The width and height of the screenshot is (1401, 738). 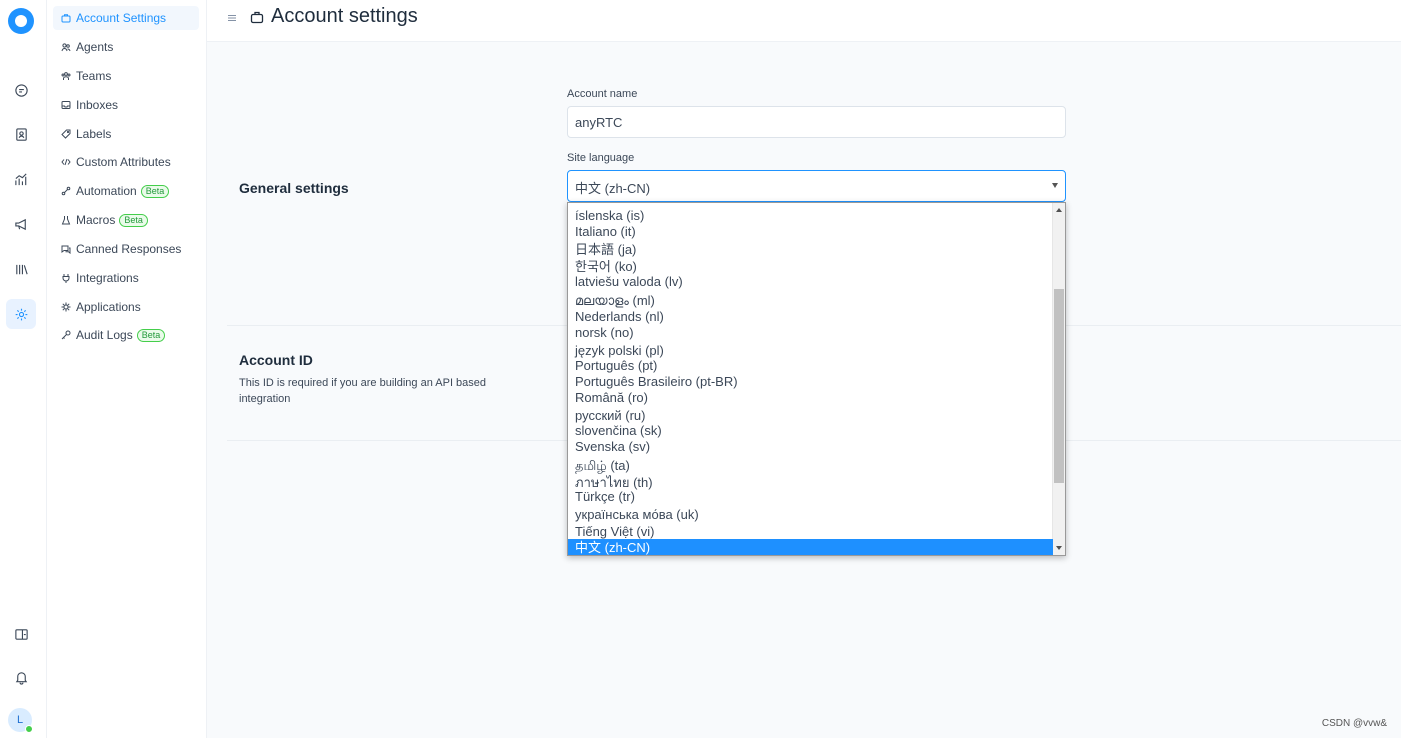 I want to click on site-language-value: 中文 (zh-CN), so click(x=613, y=188).